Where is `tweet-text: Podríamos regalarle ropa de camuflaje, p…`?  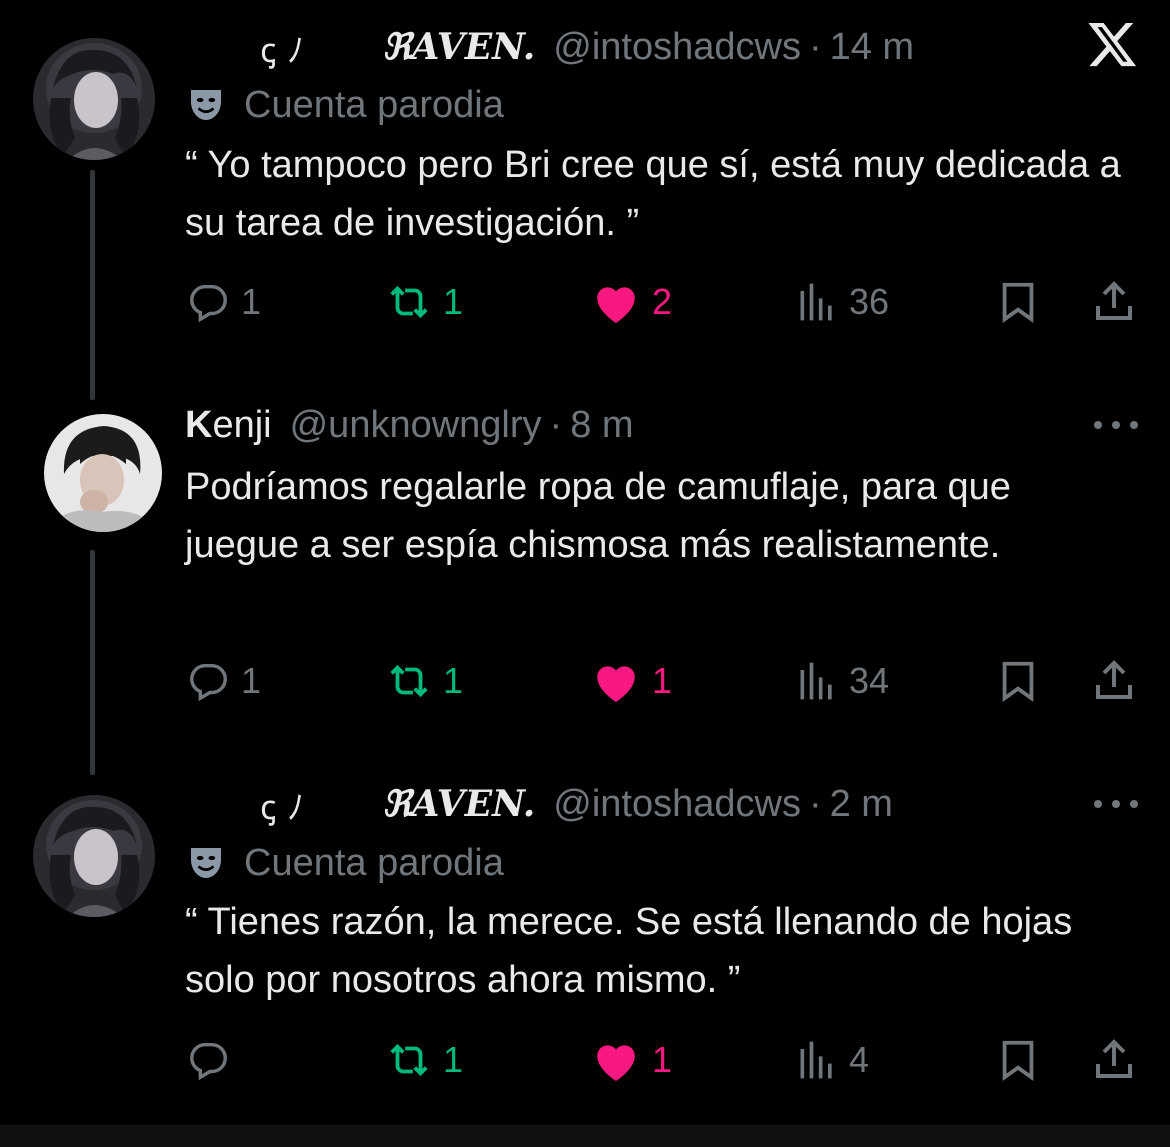
tweet-text: Podríamos regalarle ropa de camuflaje, p… is located at coordinates (598, 516).